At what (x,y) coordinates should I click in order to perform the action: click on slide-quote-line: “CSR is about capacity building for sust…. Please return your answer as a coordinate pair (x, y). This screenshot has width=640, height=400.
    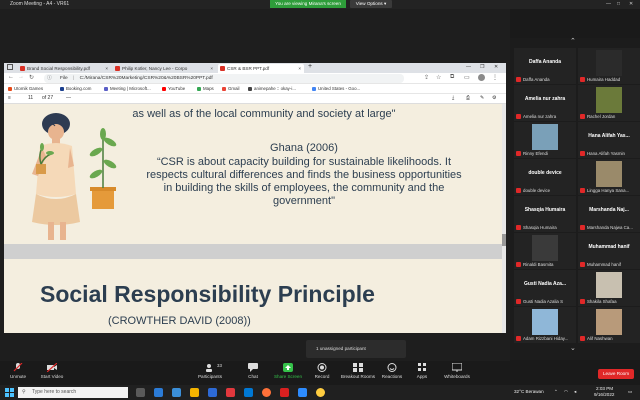
    Looking at the image, I should click on (304, 162).